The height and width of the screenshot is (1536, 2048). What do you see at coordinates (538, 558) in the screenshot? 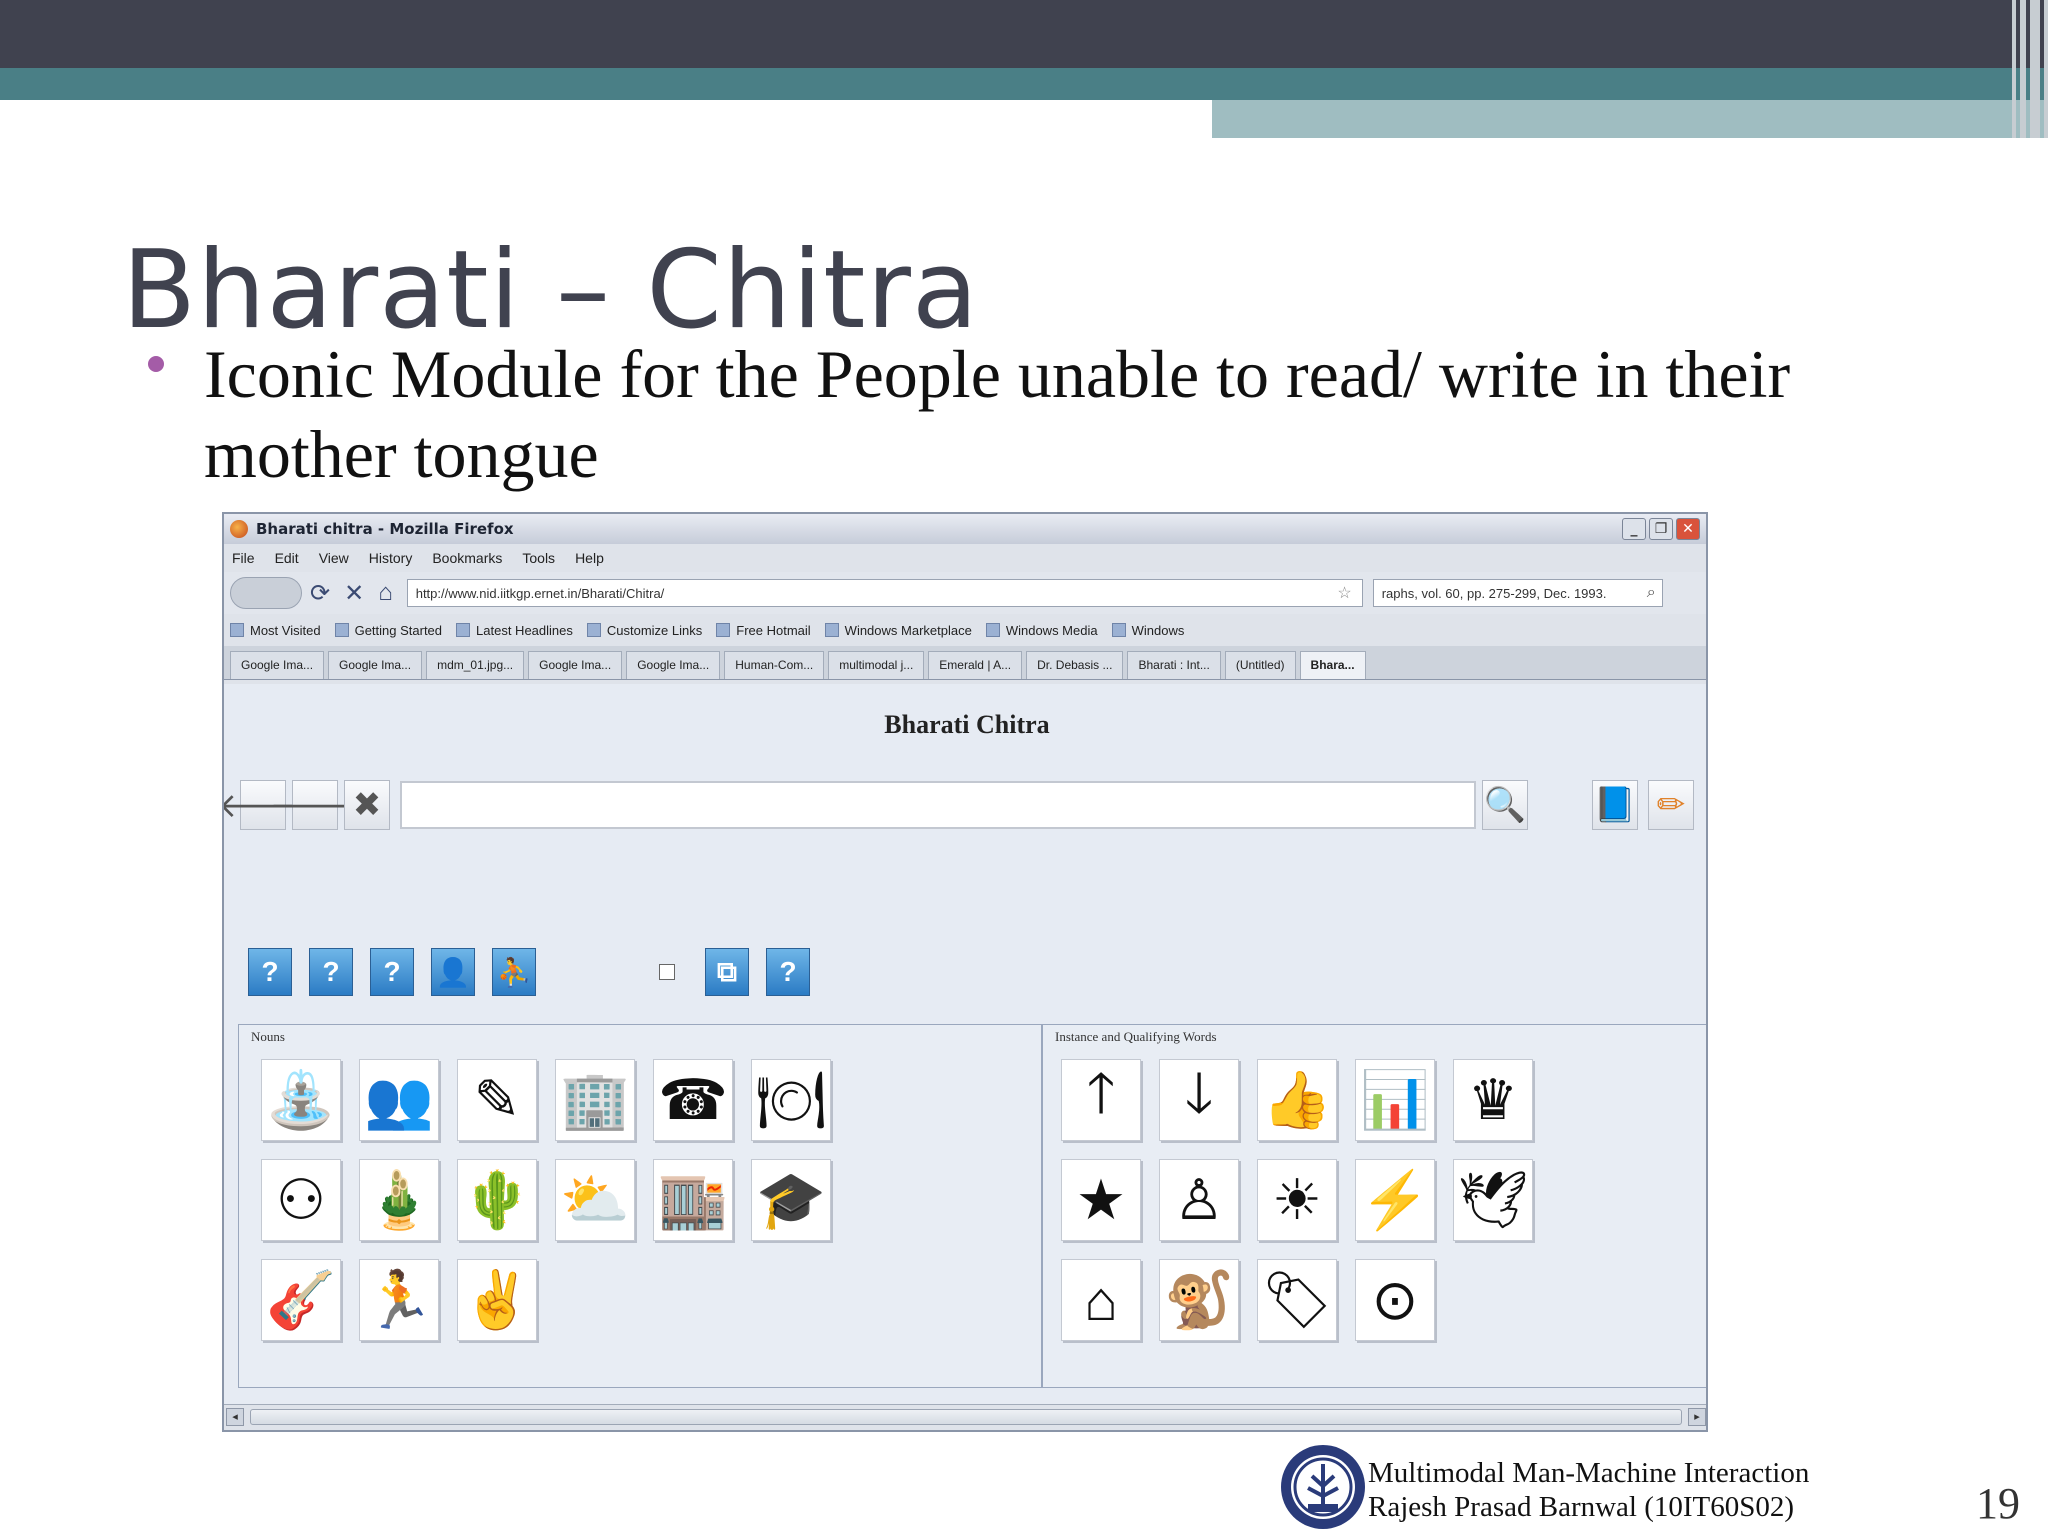
I see `menu-tools: Tools` at bounding box center [538, 558].